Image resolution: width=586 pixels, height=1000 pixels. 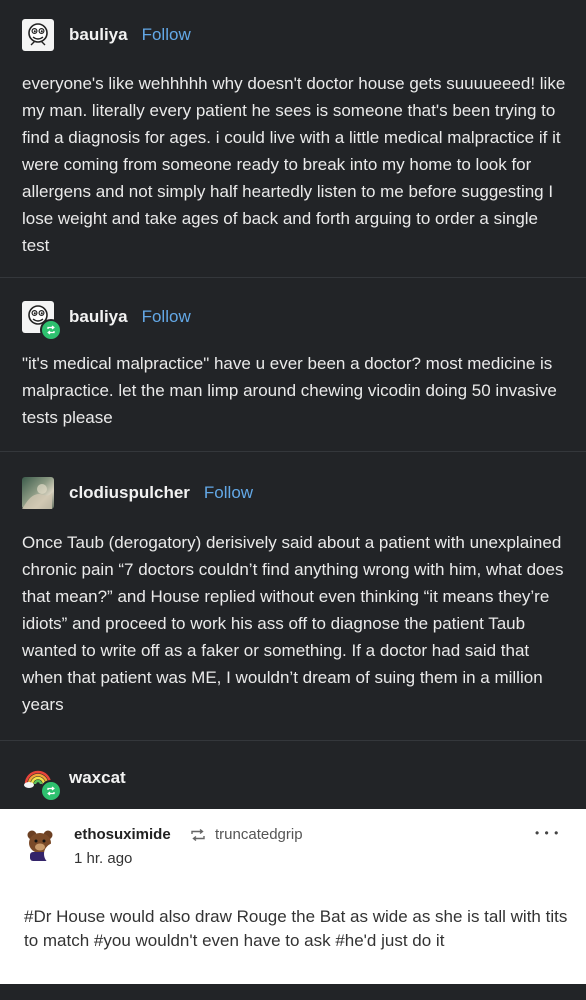 I want to click on more-options-button: • • •, so click(x=547, y=833).